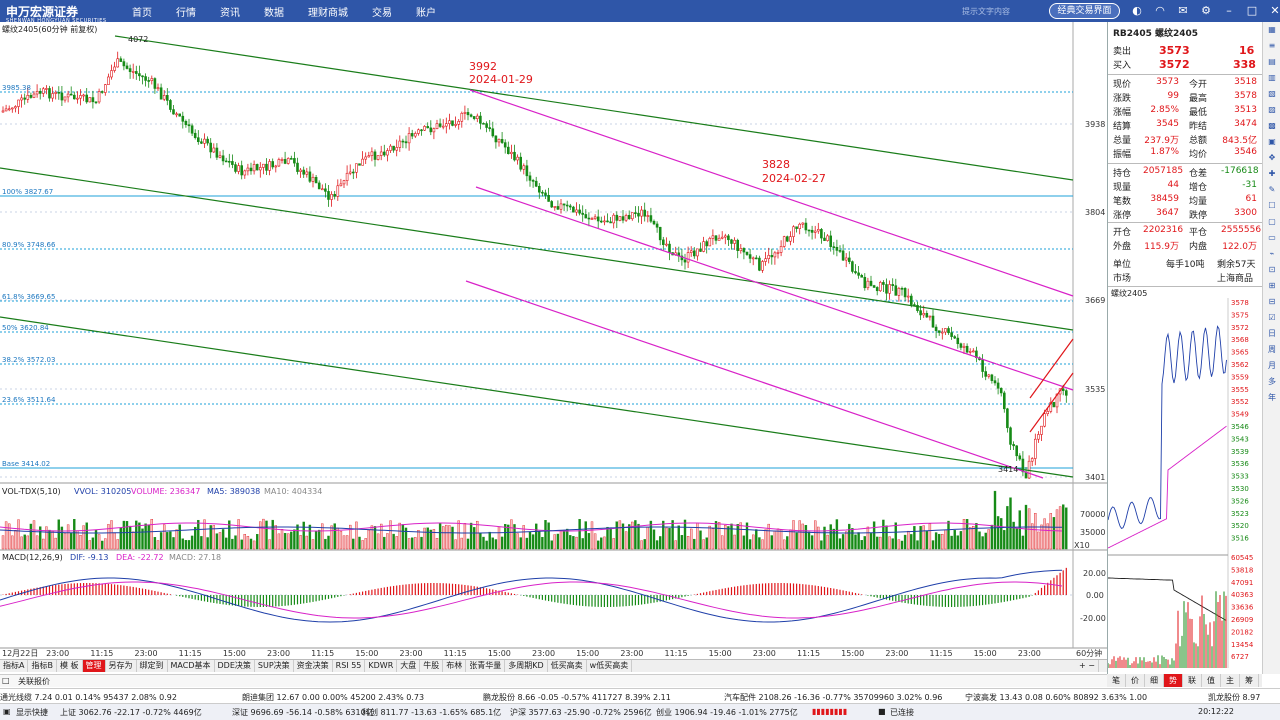  What do you see at coordinates (333, 697) in the screenshot?
I see `ticker-item: 朗迪集团 12.67 0.00 0.00% 45200 2.43% 0.73` at bounding box center [333, 697].